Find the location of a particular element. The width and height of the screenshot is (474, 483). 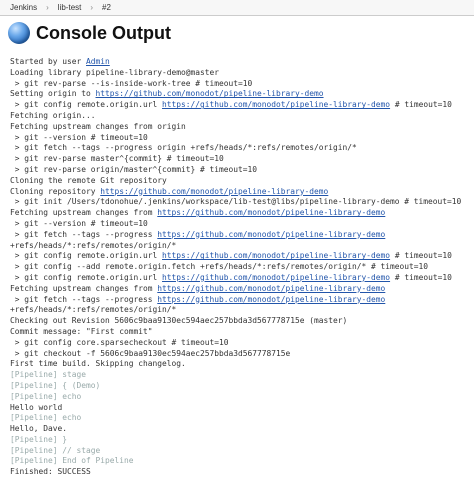

breadcrumb-jenkins: Jenkins is located at coordinates (23, 7).